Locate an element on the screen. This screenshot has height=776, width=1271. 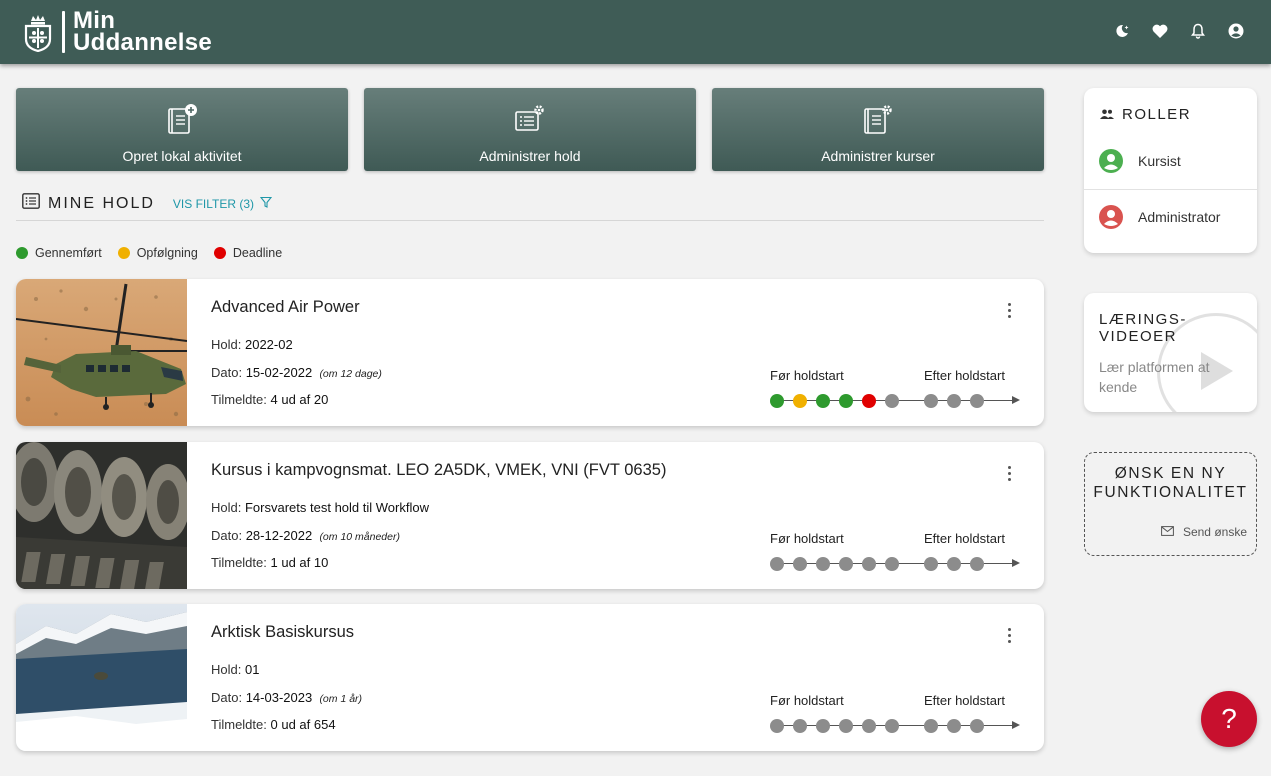
manage-courses-button: Administrer kurser is located at coordinates (878, 129).